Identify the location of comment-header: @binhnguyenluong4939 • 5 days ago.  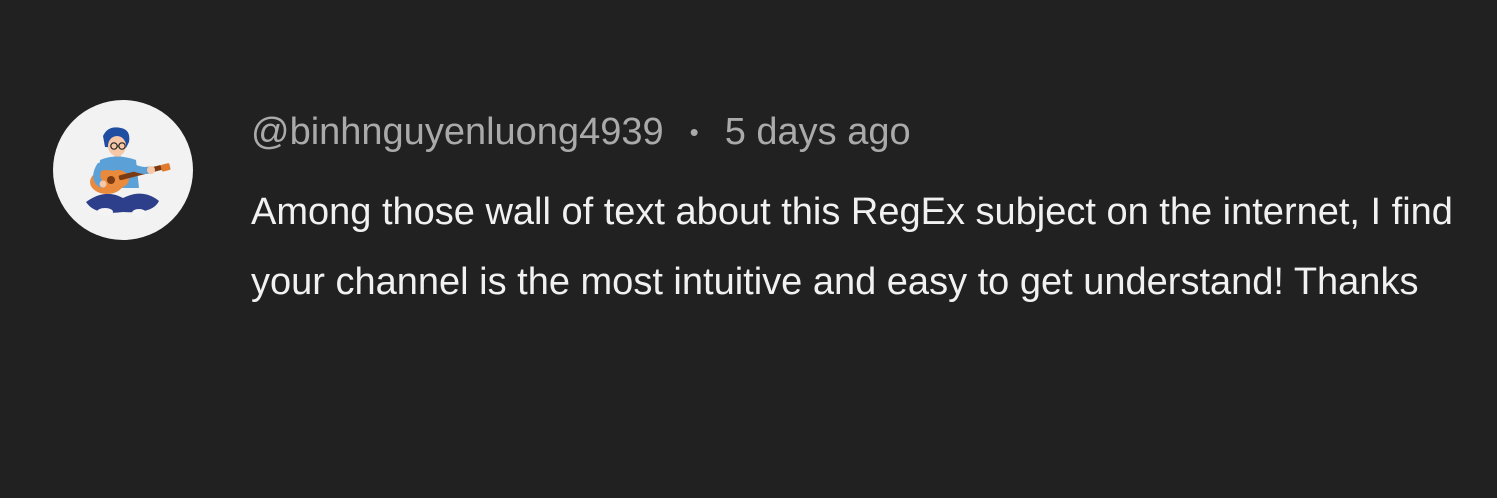
(861, 132).